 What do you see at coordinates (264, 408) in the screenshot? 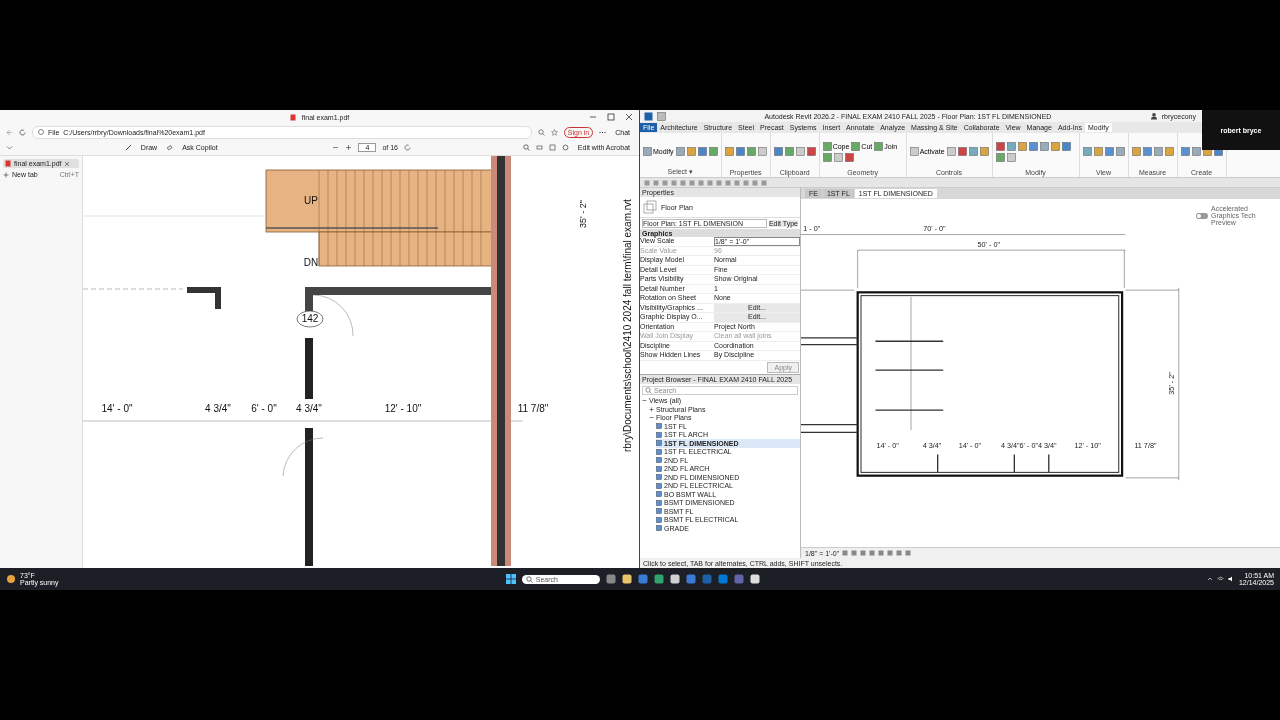
I see `dimension-text: 6' - 0"` at bounding box center [264, 408].